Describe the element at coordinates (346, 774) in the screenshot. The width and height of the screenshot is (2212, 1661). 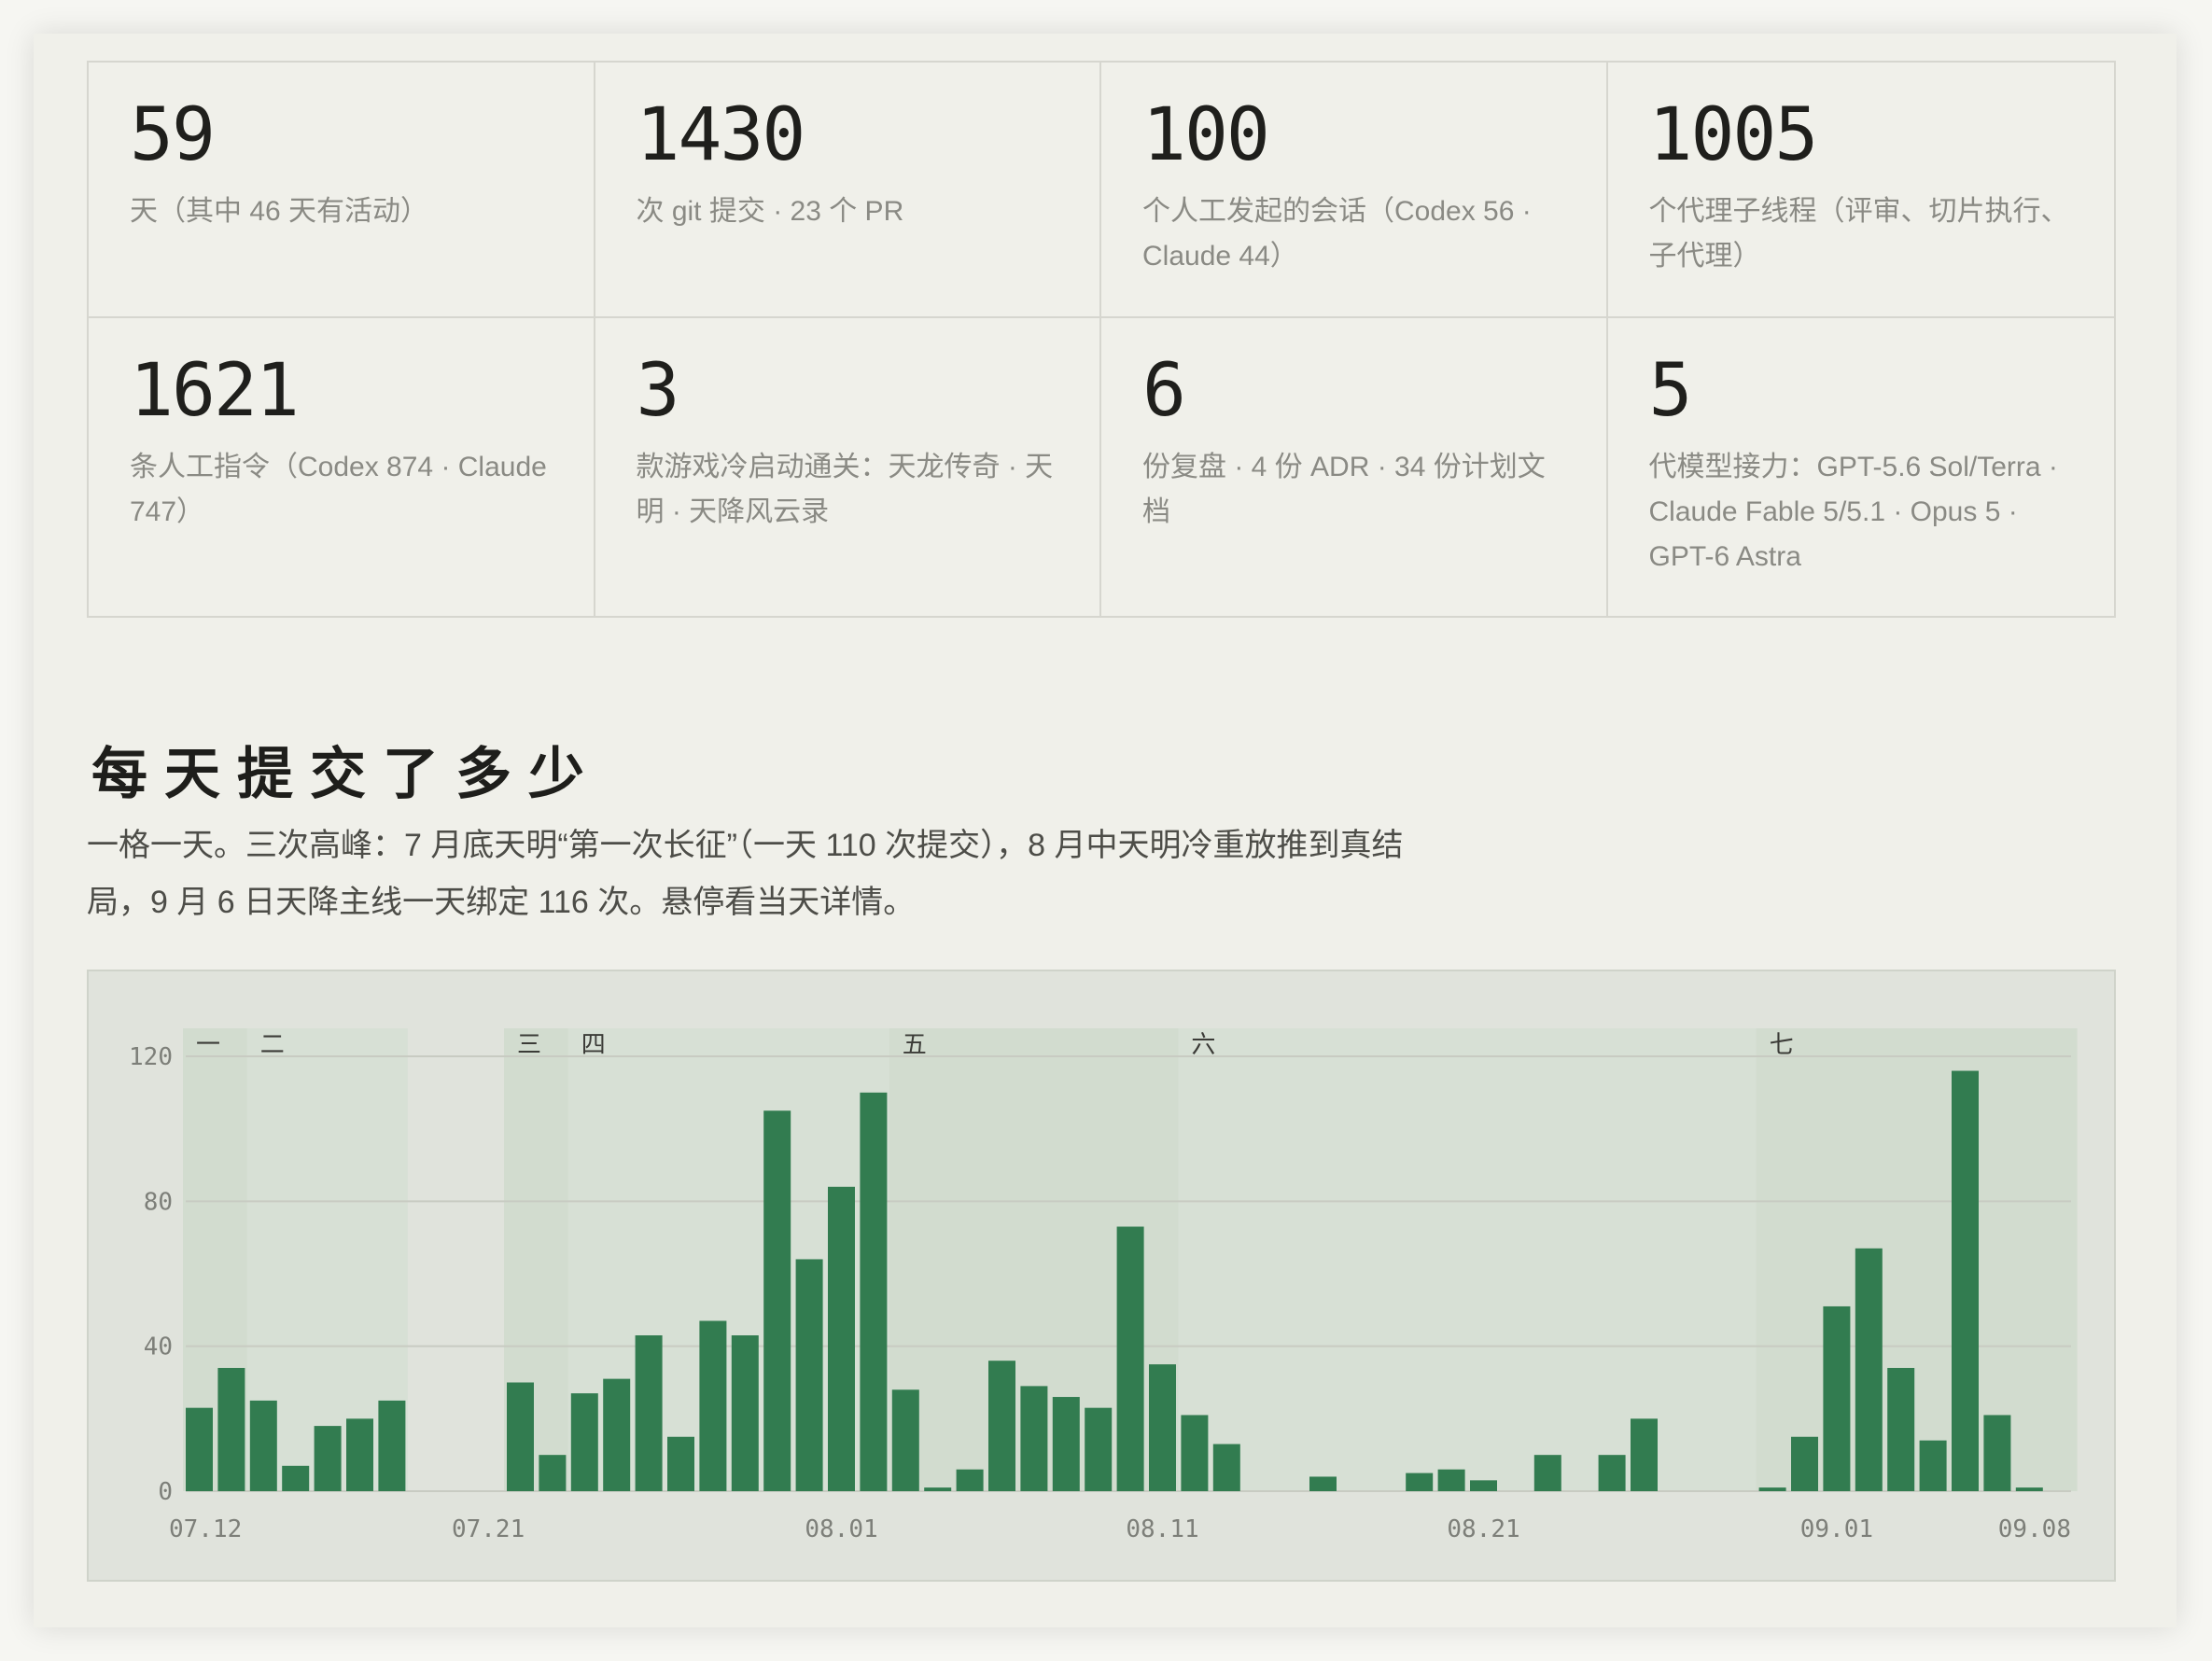
I see `section-title: 每天提交了多少` at that location.